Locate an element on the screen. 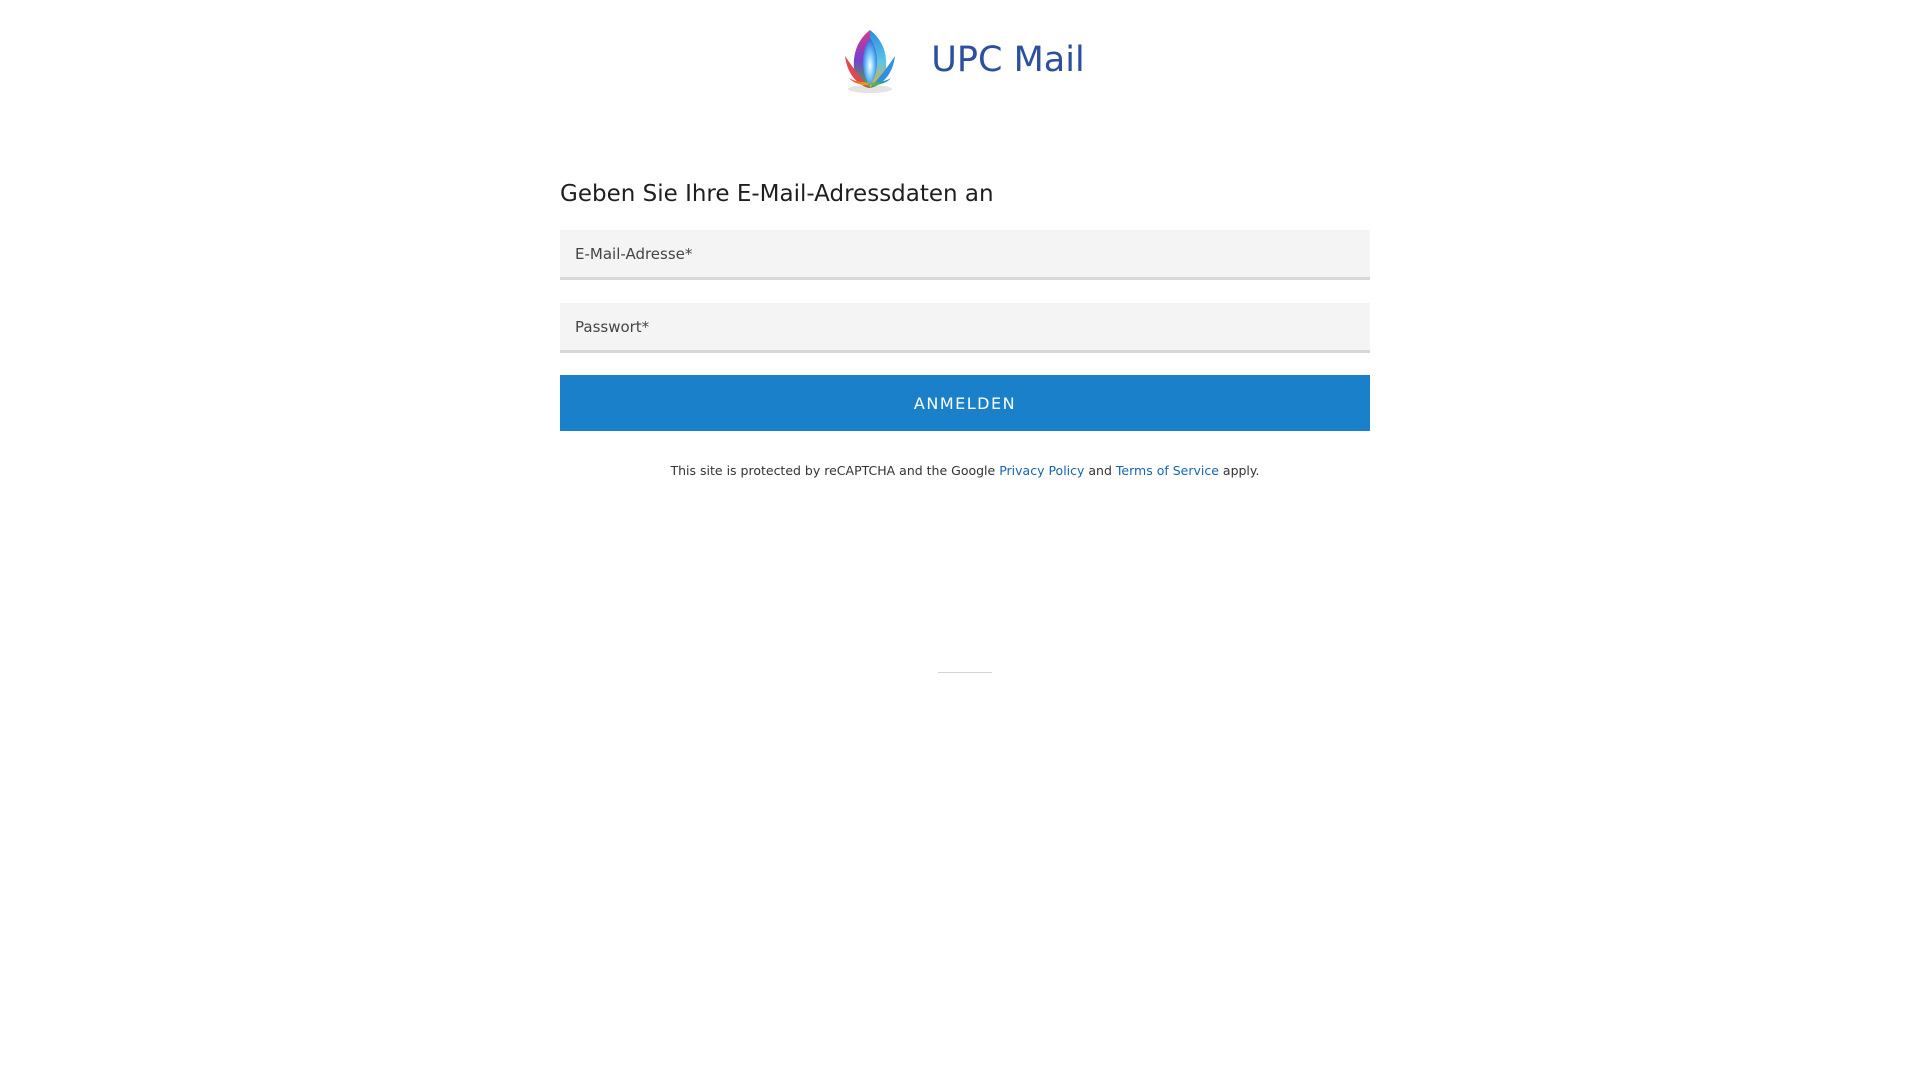 The width and height of the screenshot is (1920, 1080). password-field is located at coordinates (965, 326).